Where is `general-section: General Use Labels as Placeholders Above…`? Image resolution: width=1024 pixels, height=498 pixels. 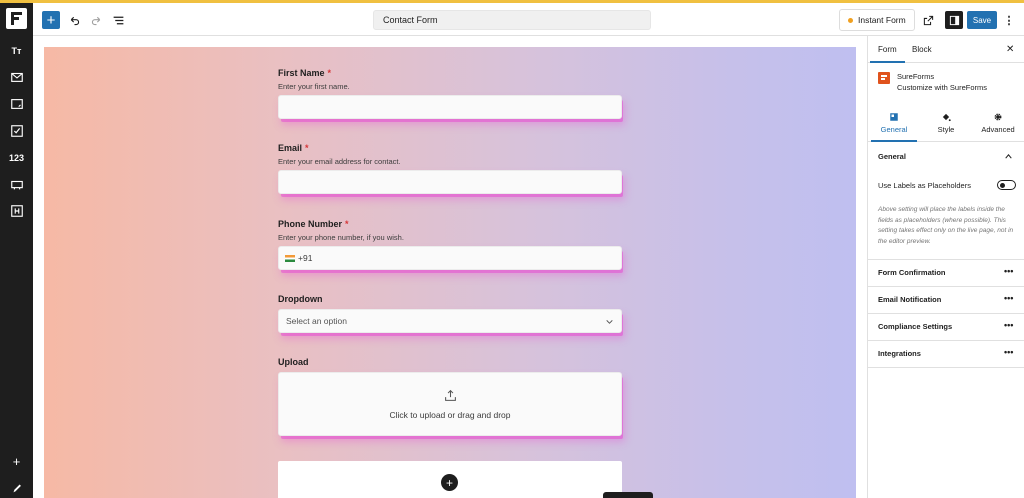 general-section: General Use Labels as Placeholders Above… is located at coordinates (946, 201).